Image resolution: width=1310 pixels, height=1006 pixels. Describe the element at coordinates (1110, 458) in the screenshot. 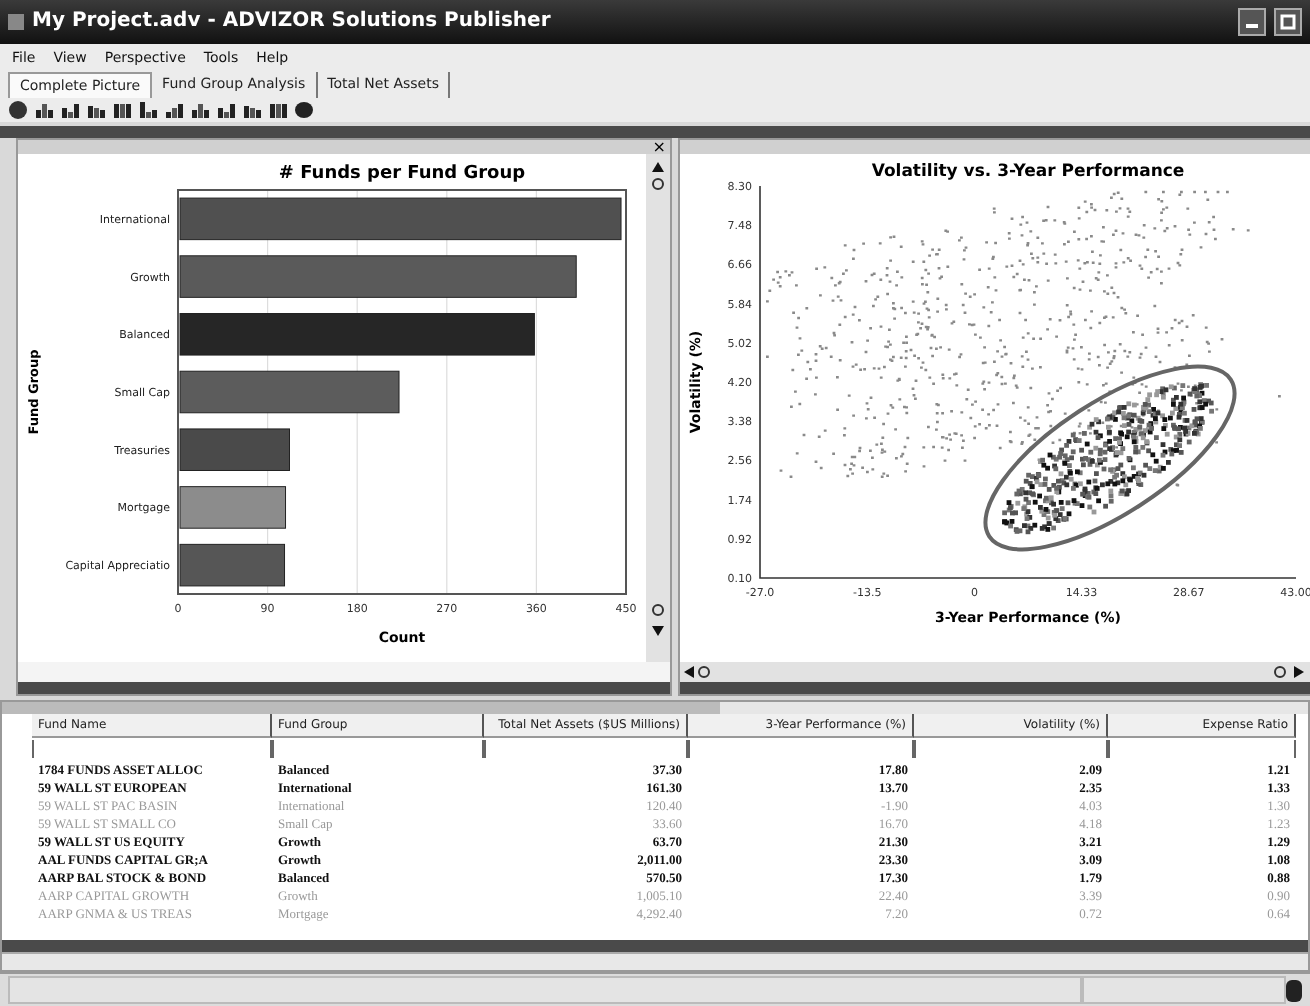

I see `selection-ellipse` at that location.